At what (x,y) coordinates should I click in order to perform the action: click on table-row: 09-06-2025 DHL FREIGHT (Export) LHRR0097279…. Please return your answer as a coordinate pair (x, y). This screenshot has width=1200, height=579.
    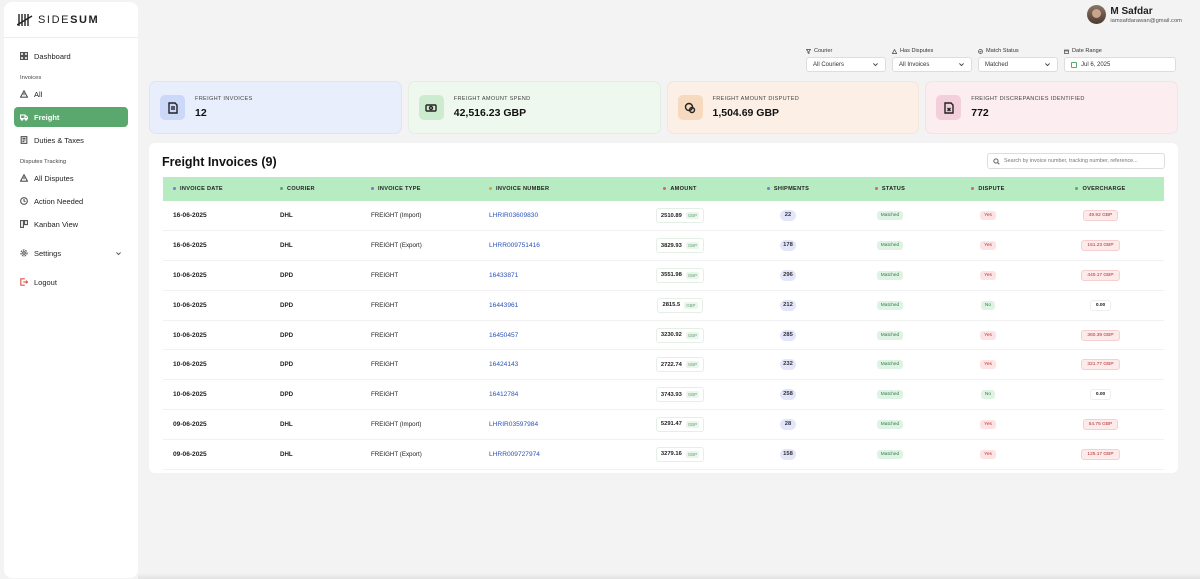
    Looking at the image, I should click on (663, 454).